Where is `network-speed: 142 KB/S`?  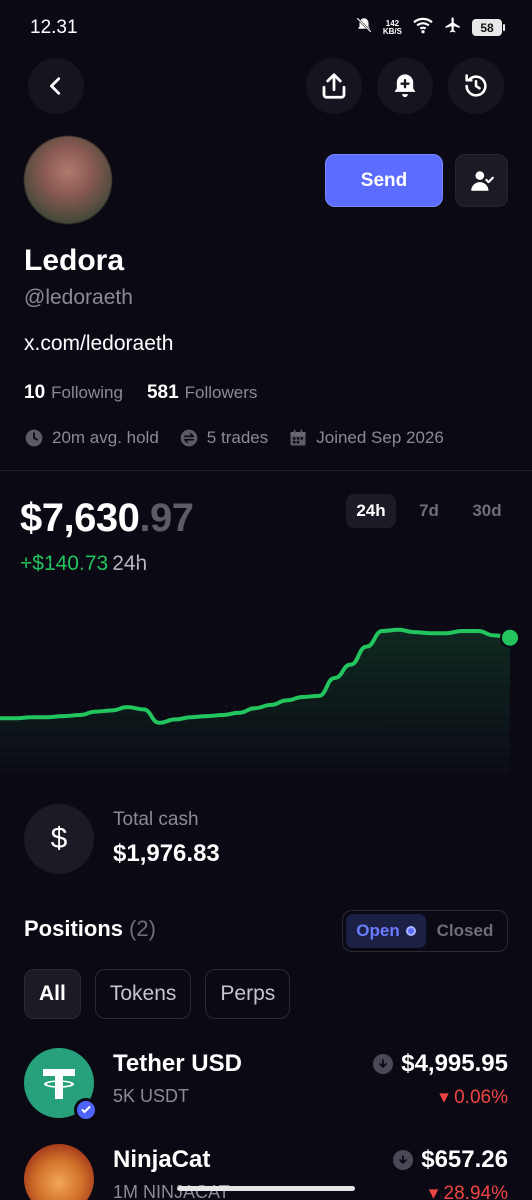
network-speed: 142 KB/S is located at coordinates (392, 27).